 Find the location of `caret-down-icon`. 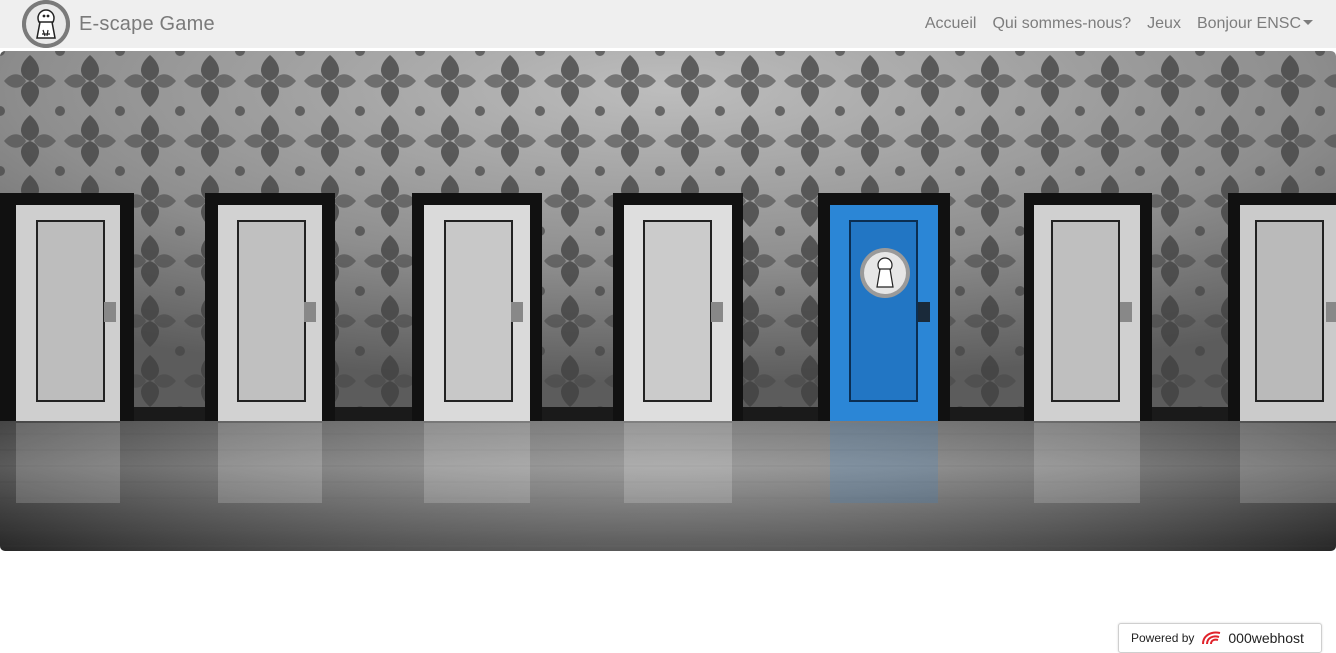

caret-down-icon is located at coordinates (1308, 23).